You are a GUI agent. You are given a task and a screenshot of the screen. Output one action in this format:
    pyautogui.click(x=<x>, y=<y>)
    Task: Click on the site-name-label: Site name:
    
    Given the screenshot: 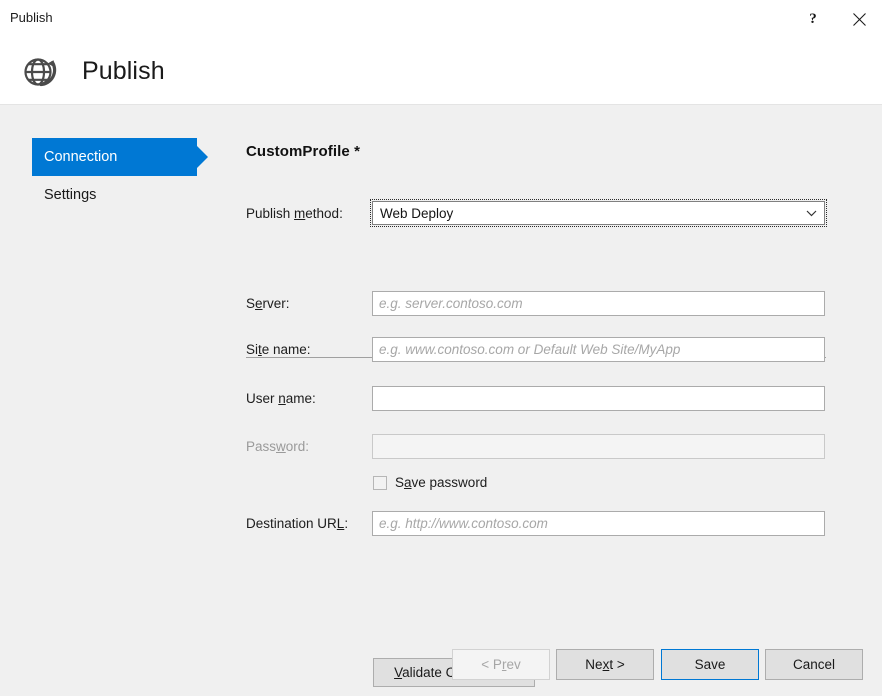 What is the action you would take?
    pyautogui.click(x=278, y=349)
    